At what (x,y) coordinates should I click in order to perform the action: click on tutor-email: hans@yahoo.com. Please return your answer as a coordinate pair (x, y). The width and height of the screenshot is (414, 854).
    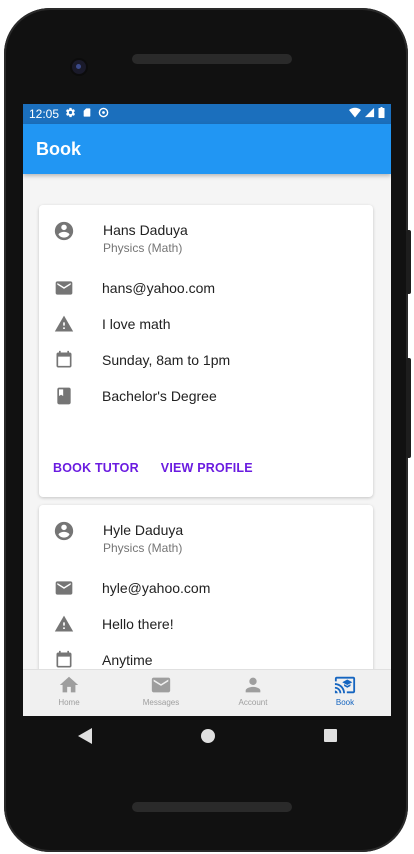
    Looking at the image, I should click on (159, 288).